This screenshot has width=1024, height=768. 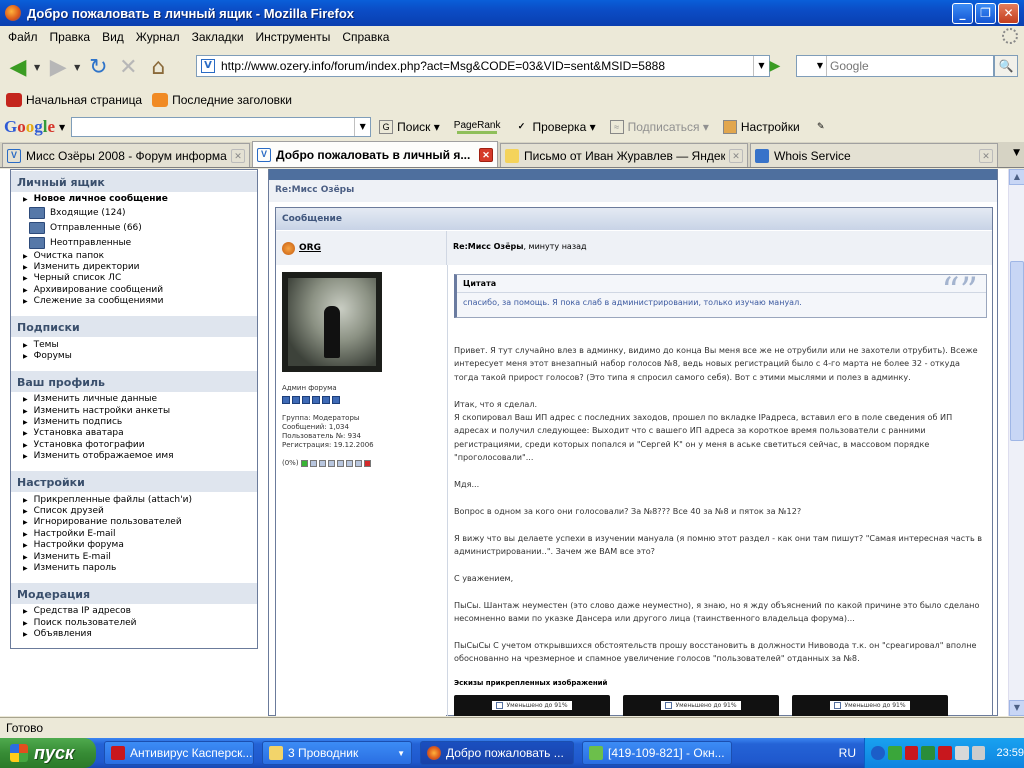 I want to click on tab-personal-box: V Добро пожаловать в личный я... ✕, so click(x=375, y=154).